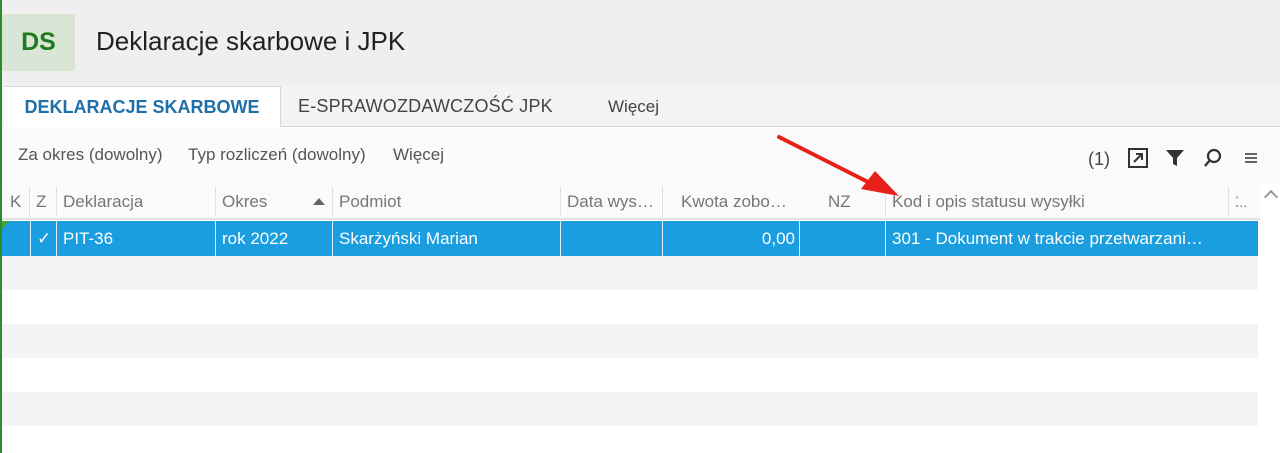  I want to click on period-filter: Za okres (dowolny), so click(90, 155).